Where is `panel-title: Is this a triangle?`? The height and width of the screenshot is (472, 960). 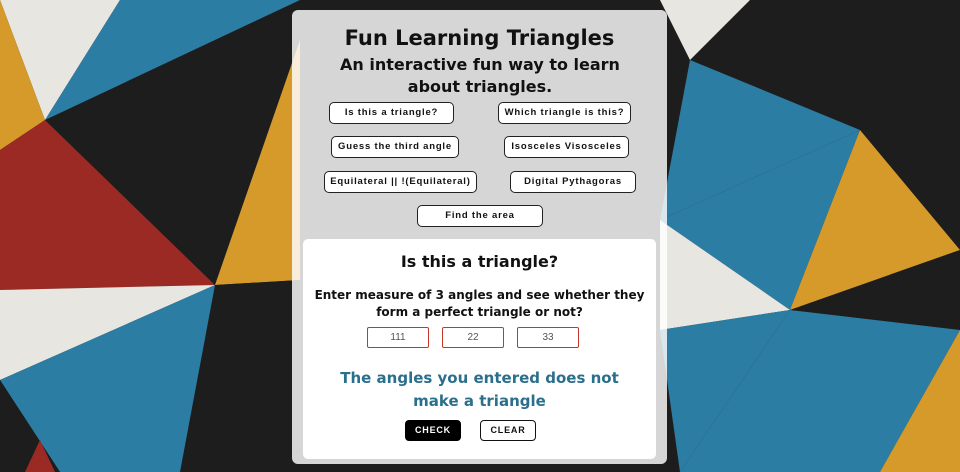 panel-title: Is this a triangle? is located at coordinates (479, 261).